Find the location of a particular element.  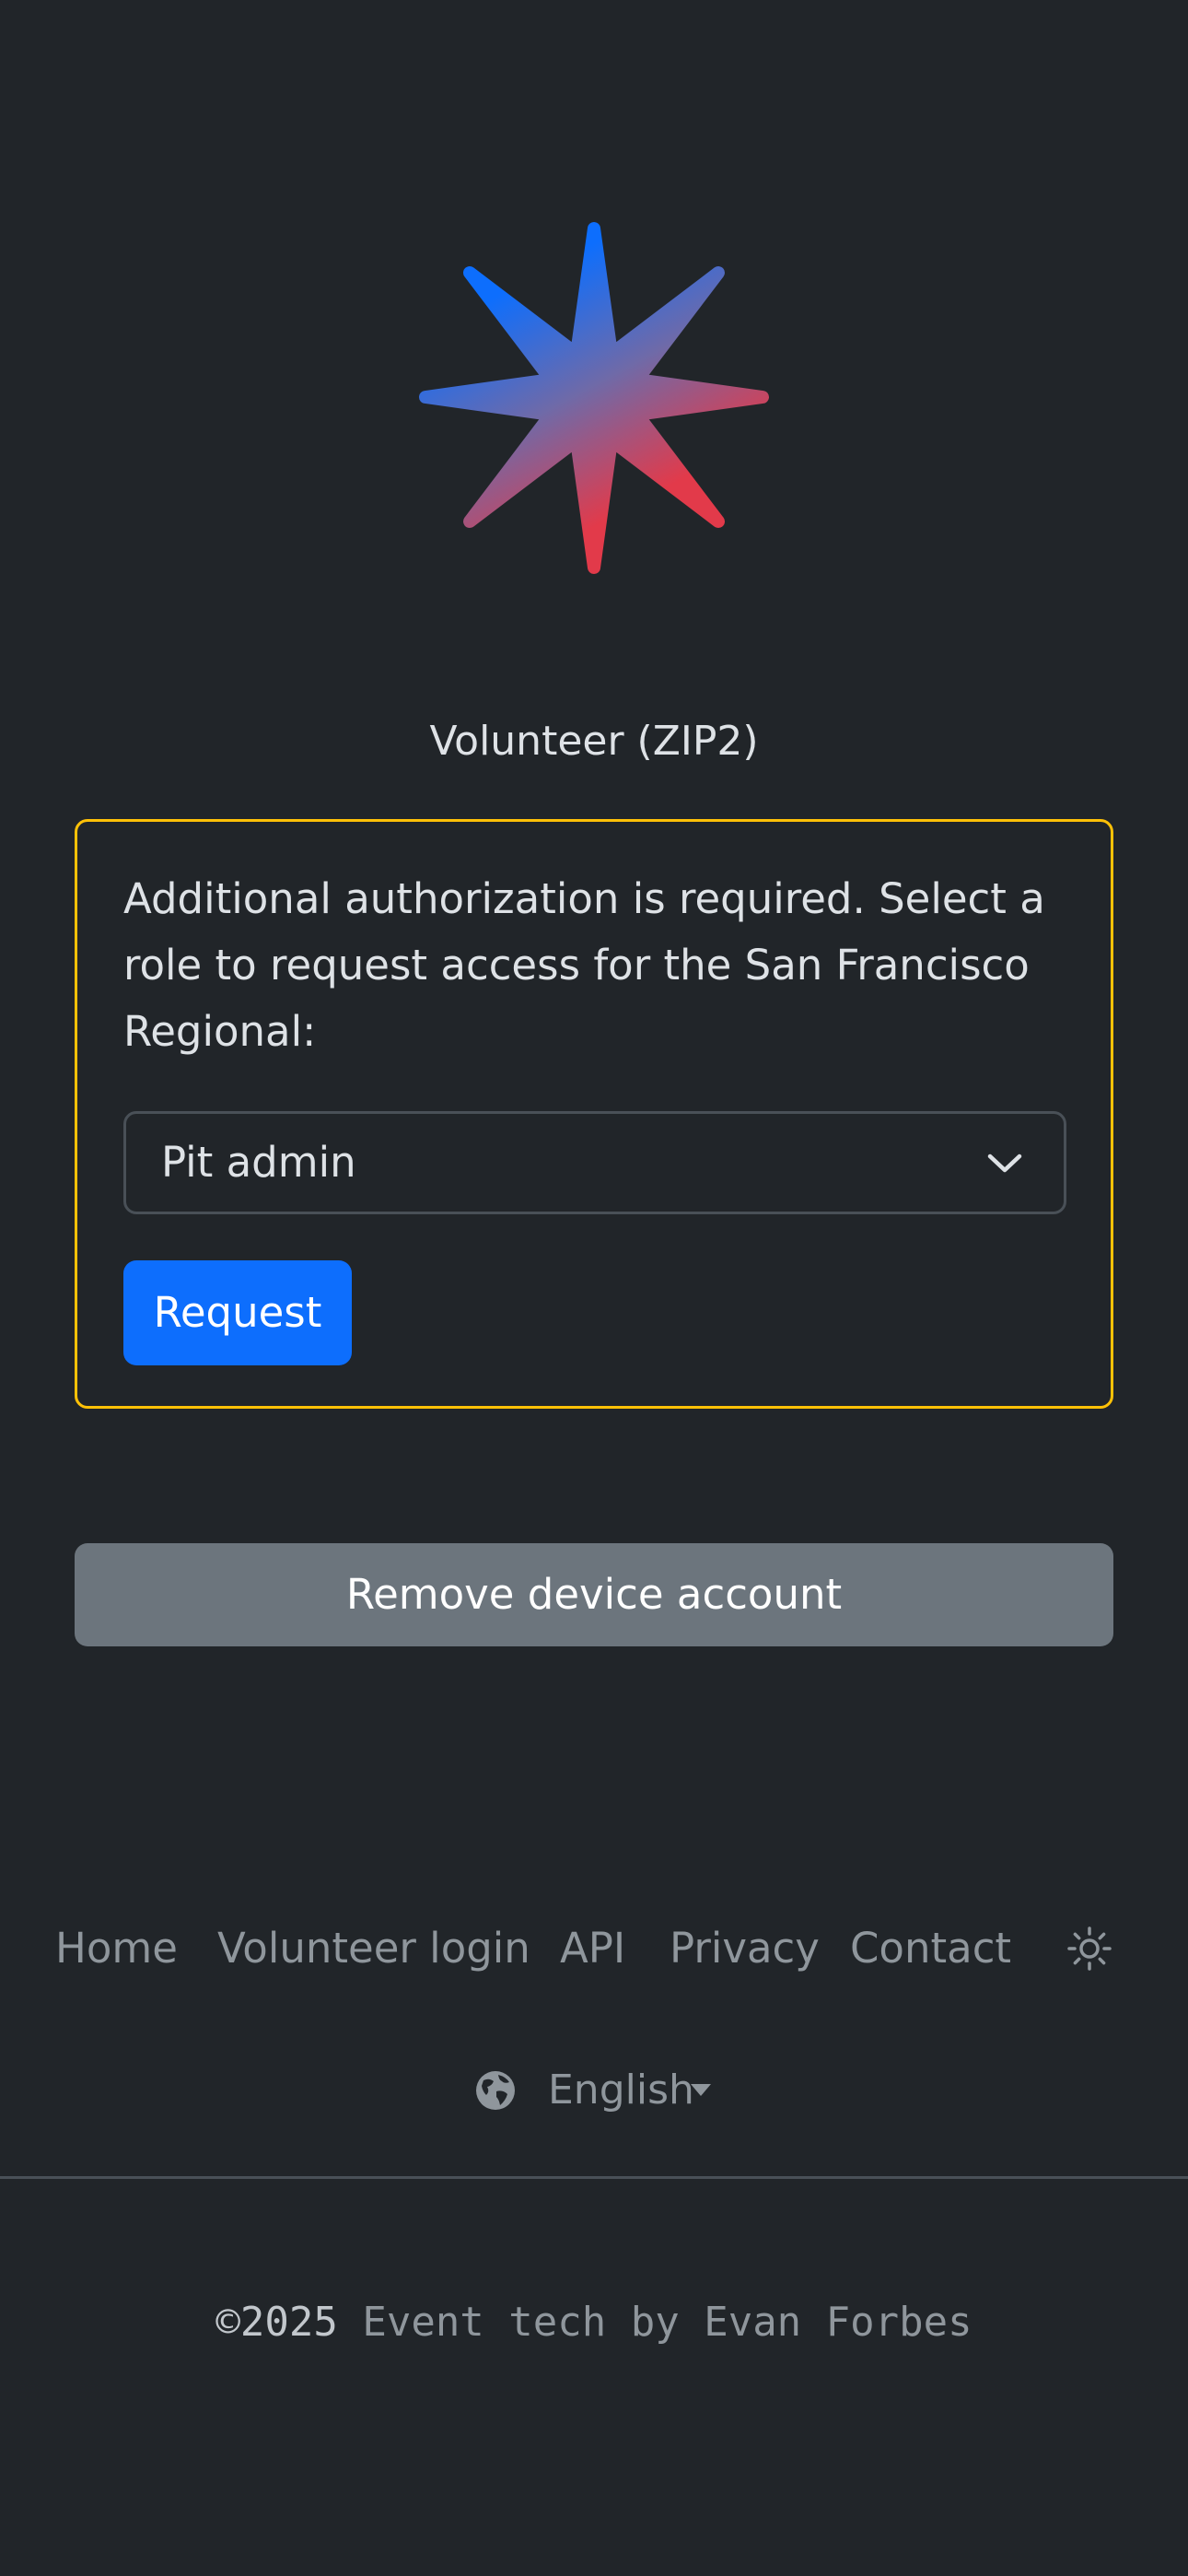

star-logo-icon is located at coordinates (594, 398).